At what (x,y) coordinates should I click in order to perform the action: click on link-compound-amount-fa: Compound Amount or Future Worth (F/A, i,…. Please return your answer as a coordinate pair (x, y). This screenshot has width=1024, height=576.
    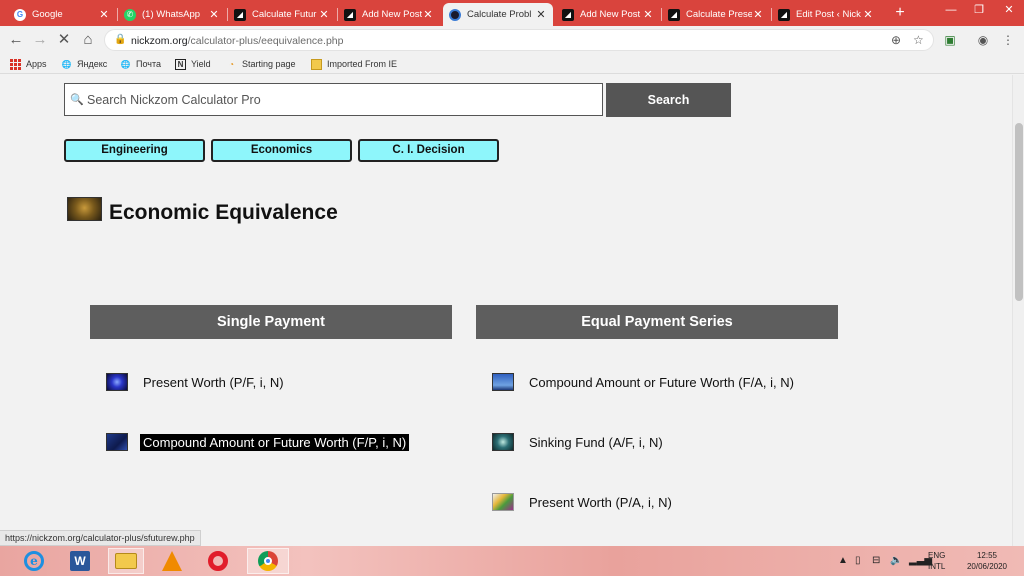
    Looking at the image, I should click on (644, 382).